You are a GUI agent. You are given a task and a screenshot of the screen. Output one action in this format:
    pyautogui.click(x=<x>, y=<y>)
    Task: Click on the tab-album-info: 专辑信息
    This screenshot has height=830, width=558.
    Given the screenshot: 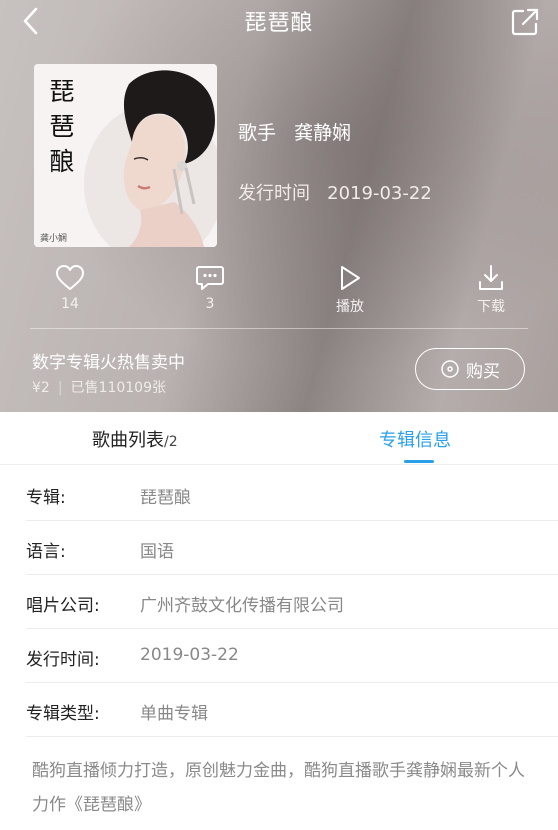 What is the action you would take?
    pyautogui.click(x=415, y=439)
    